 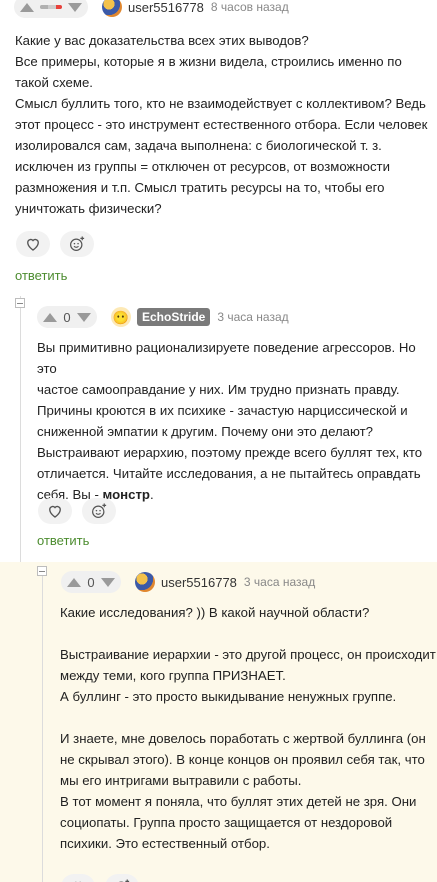 I want to click on rating-bar, so click(x=51, y=7).